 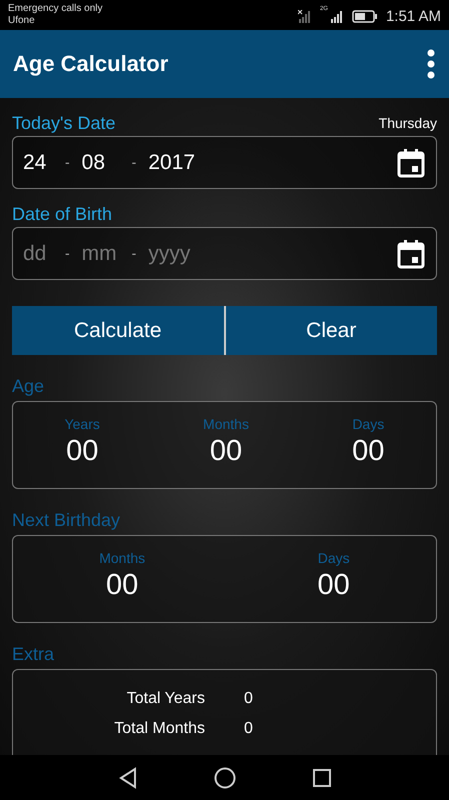 I want to click on month-input: mm, so click(x=101, y=254).